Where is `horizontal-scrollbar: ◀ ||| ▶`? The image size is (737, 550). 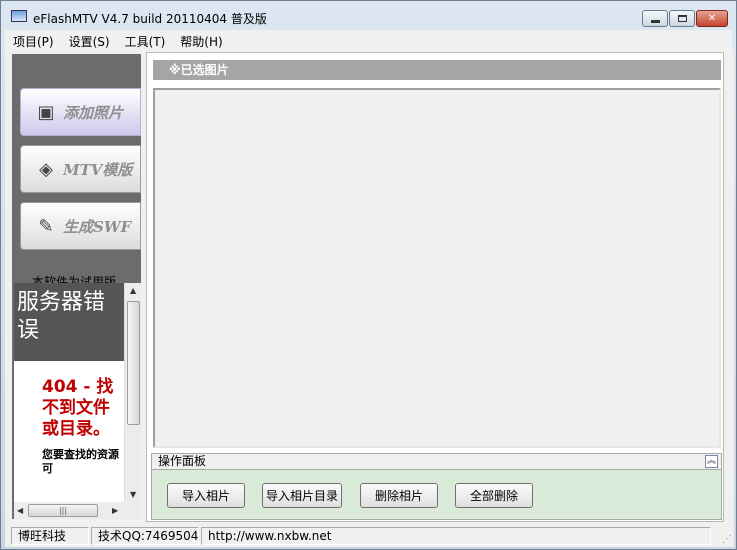
horizontal-scrollbar: ◀ ||| ▶ is located at coordinates (69, 510).